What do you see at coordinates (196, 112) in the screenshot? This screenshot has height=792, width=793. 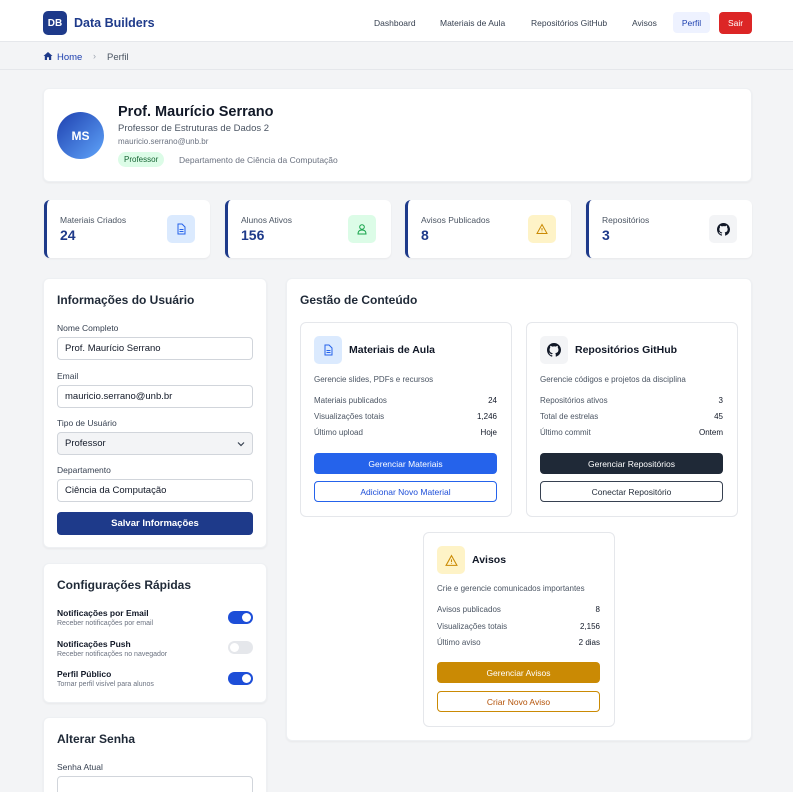 I see `profile-name: Prof. Maurício Serrano` at bounding box center [196, 112].